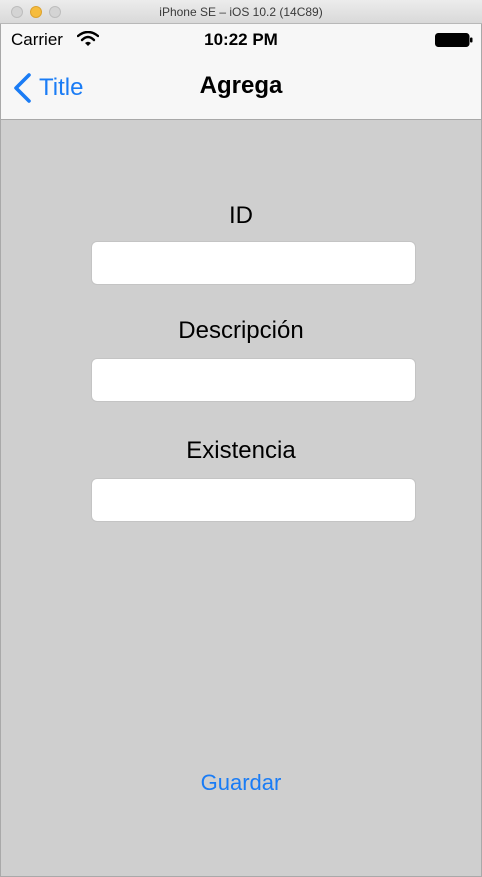  I want to click on stock-label: Existencia, so click(241, 450).